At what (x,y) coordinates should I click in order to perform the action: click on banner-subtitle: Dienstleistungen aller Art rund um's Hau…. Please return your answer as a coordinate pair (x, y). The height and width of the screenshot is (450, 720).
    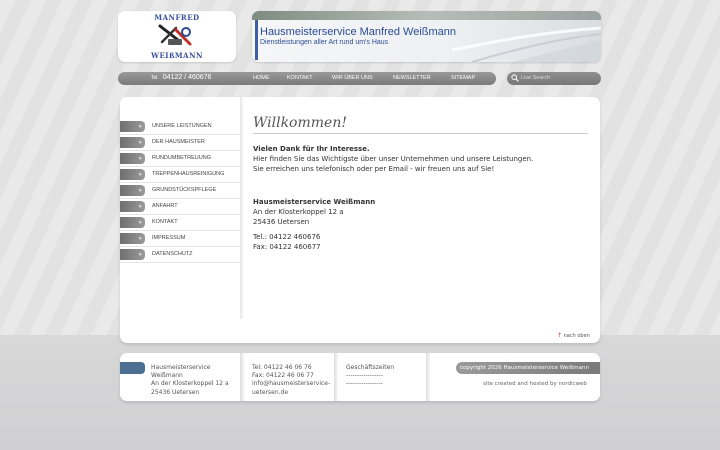
    Looking at the image, I should click on (324, 42).